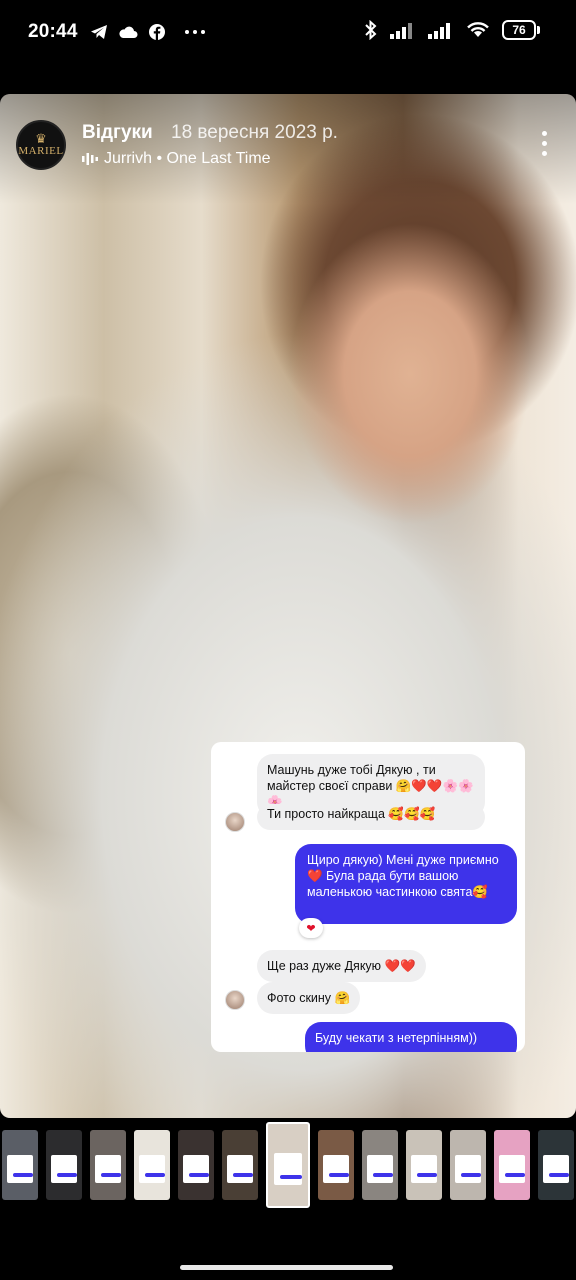  What do you see at coordinates (286, 1267) in the screenshot?
I see `home-indicator` at bounding box center [286, 1267].